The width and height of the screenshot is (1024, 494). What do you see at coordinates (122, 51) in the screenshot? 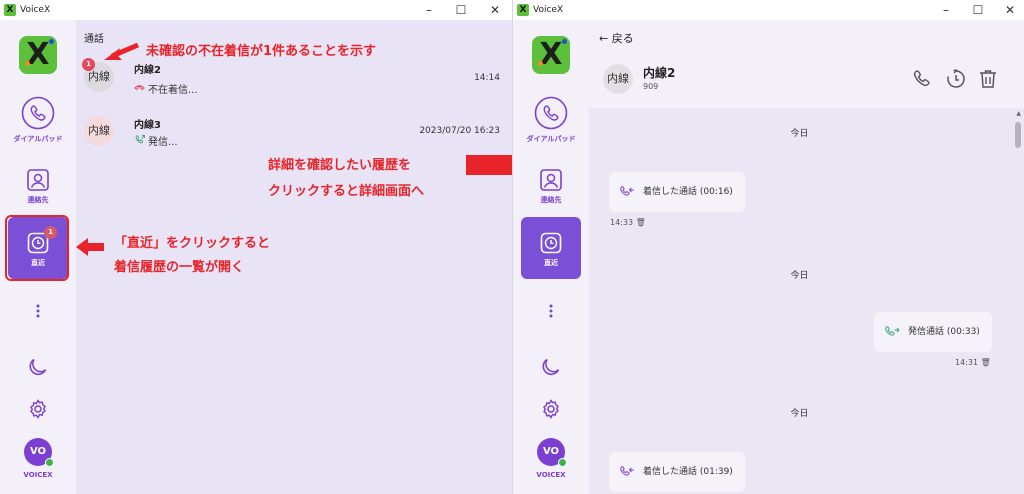
I see `annotation-arrow-missed` at bounding box center [122, 51].